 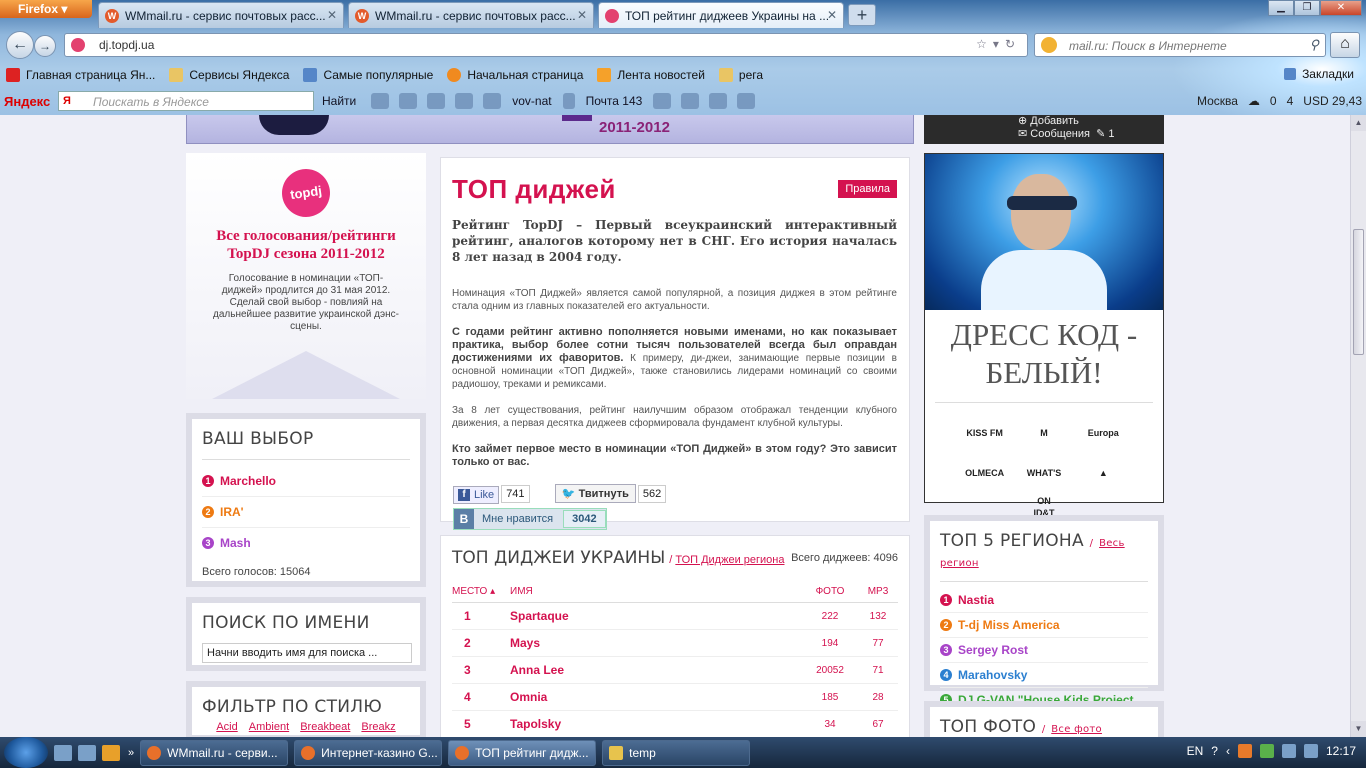 I want to click on list-item: 1 Marchello, so click(x=306, y=481).